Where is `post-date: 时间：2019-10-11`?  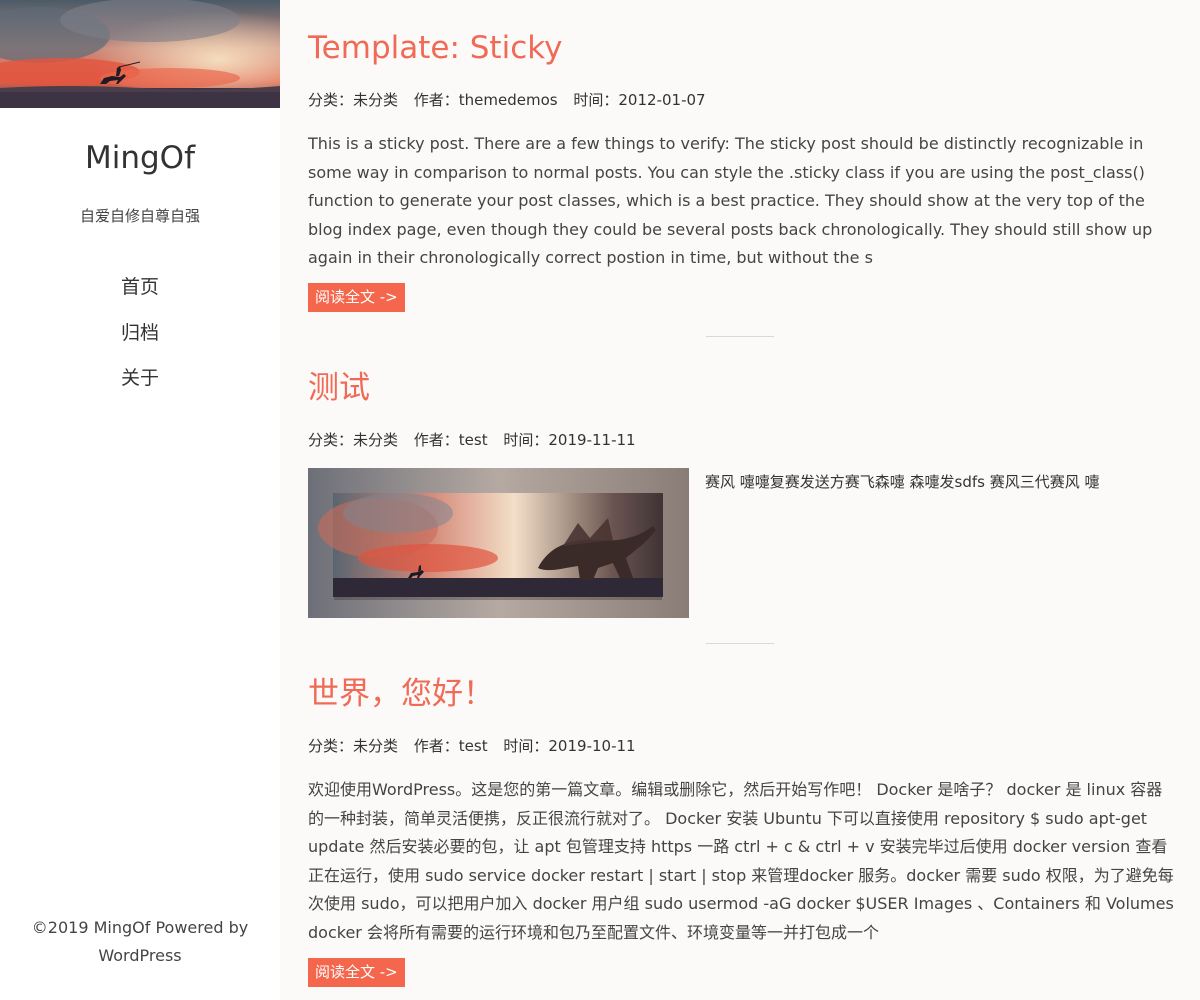
post-date: 时间：2019-10-11 is located at coordinates (569, 746).